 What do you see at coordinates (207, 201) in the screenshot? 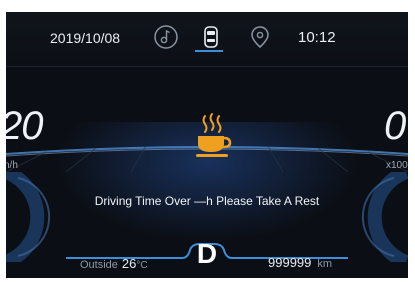
I see `rest-warning-message: Driving Time Over —h Please Take A Rest` at bounding box center [207, 201].